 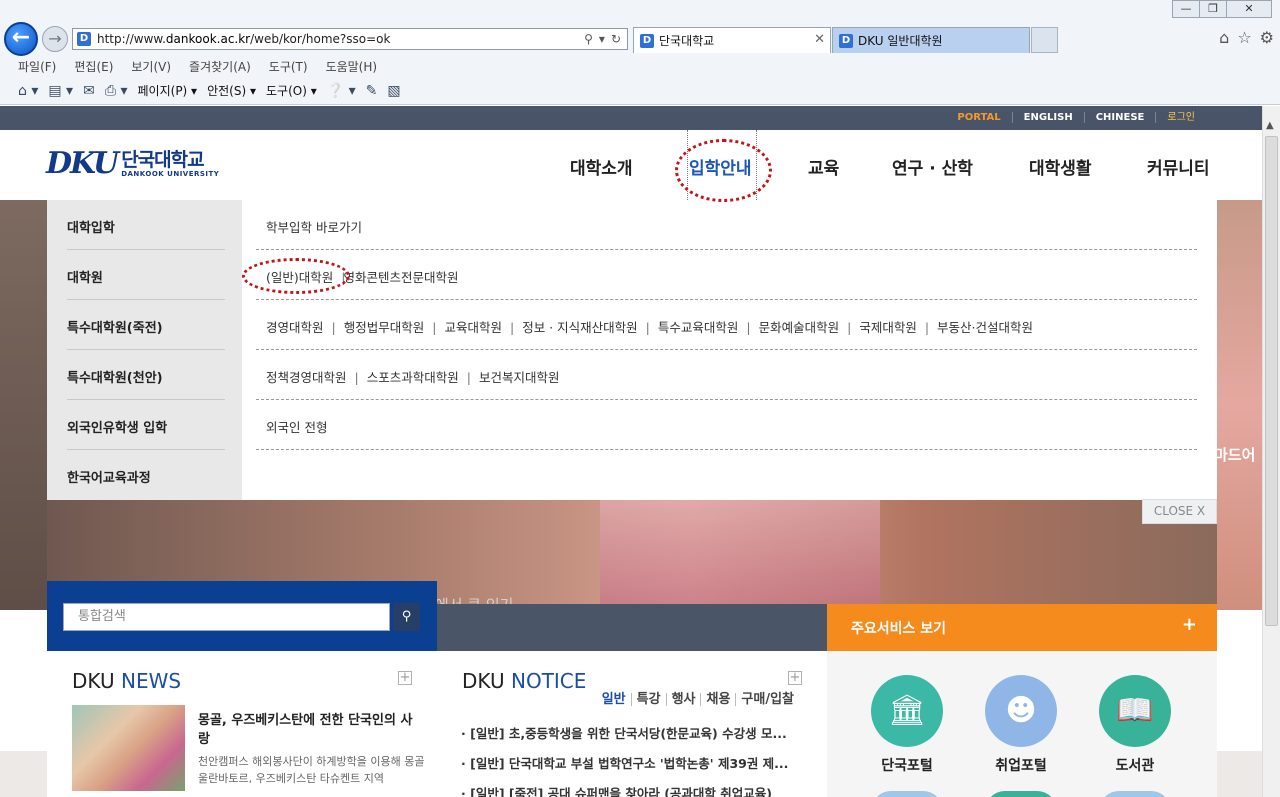 I want to click on book-icon: 📖, so click(x=1135, y=710).